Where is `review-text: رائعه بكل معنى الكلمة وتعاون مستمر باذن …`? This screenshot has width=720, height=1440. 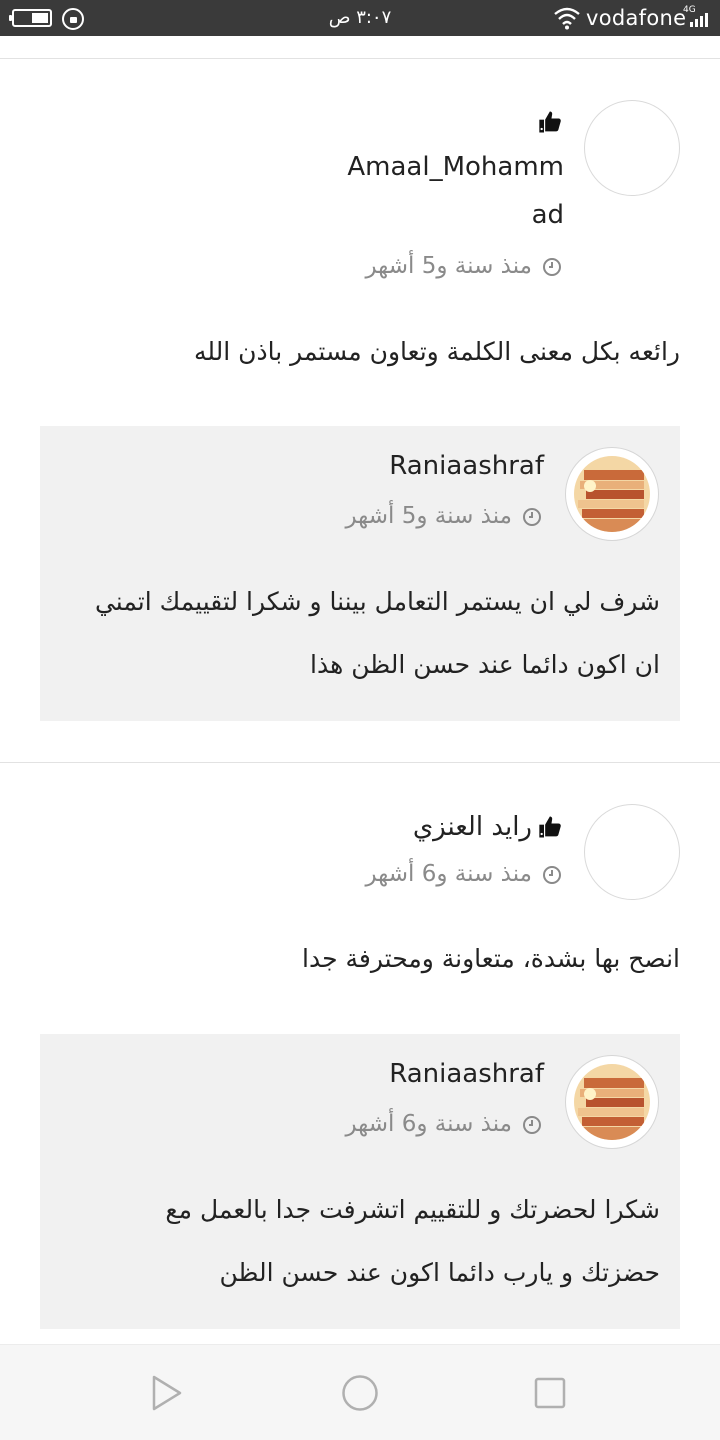 review-text: رائعه بكل معنى الكلمة وتعاون مستمر باذن … is located at coordinates (436, 351).